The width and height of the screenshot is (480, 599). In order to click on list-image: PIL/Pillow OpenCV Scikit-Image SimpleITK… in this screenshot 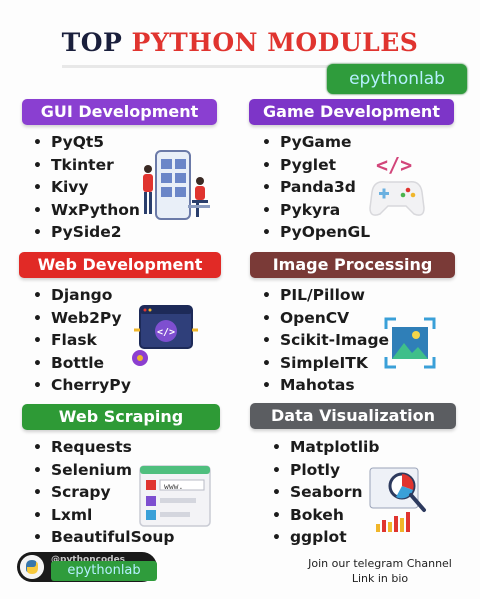, I will do `click(325, 340)`.